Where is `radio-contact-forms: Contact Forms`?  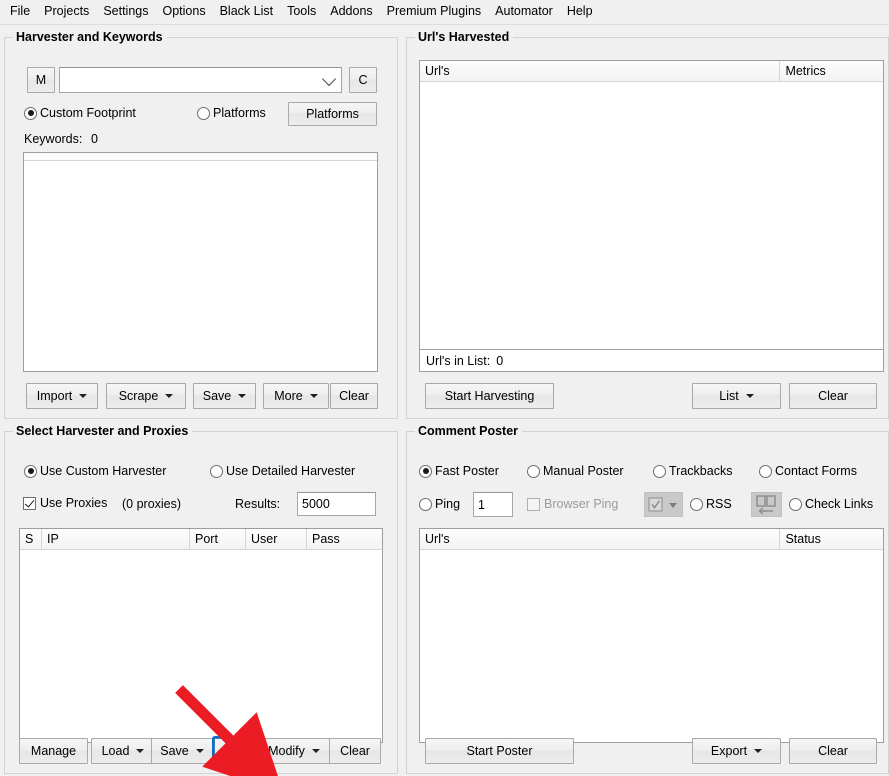 radio-contact-forms: Contact Forms is located at coordinates (808, 471).